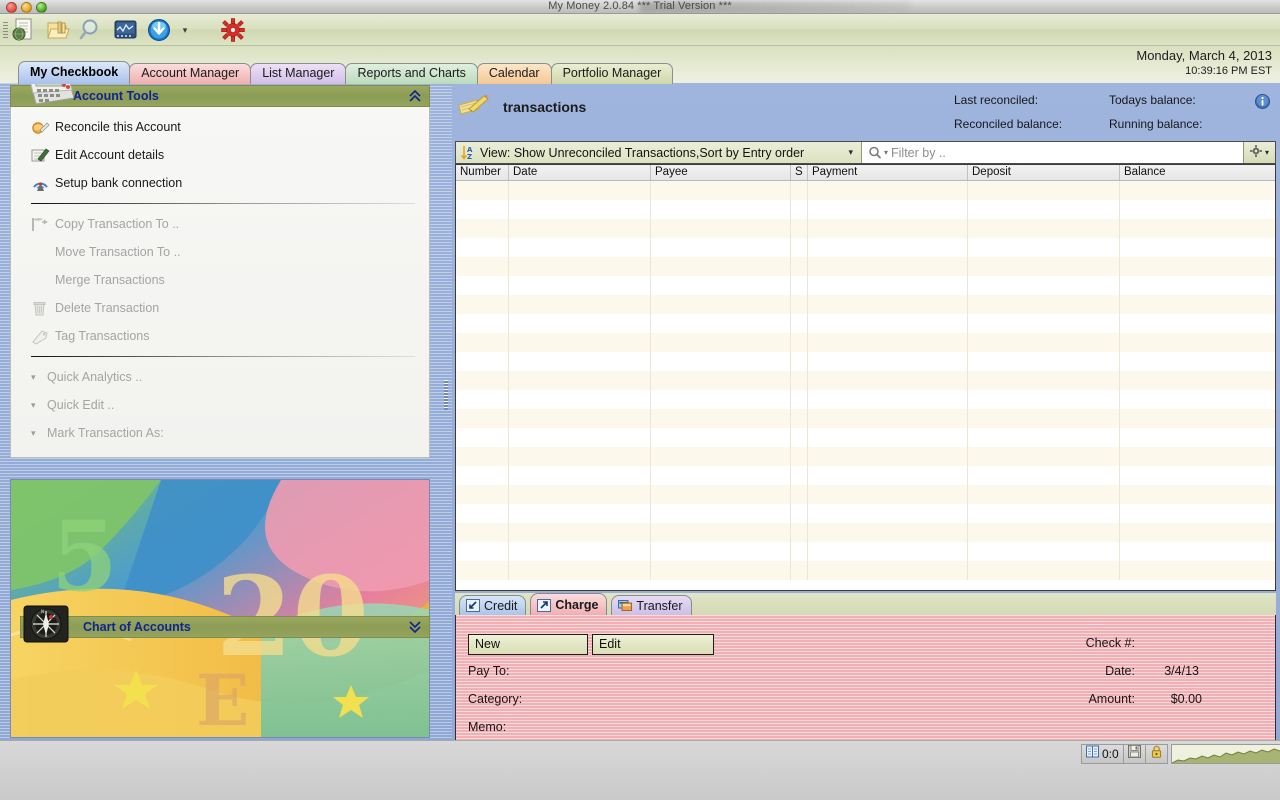  Describe the element at coordinates (411, 73) in the screenshot. I see `tab-reports-and-charts: Reports and Charts` at that location.